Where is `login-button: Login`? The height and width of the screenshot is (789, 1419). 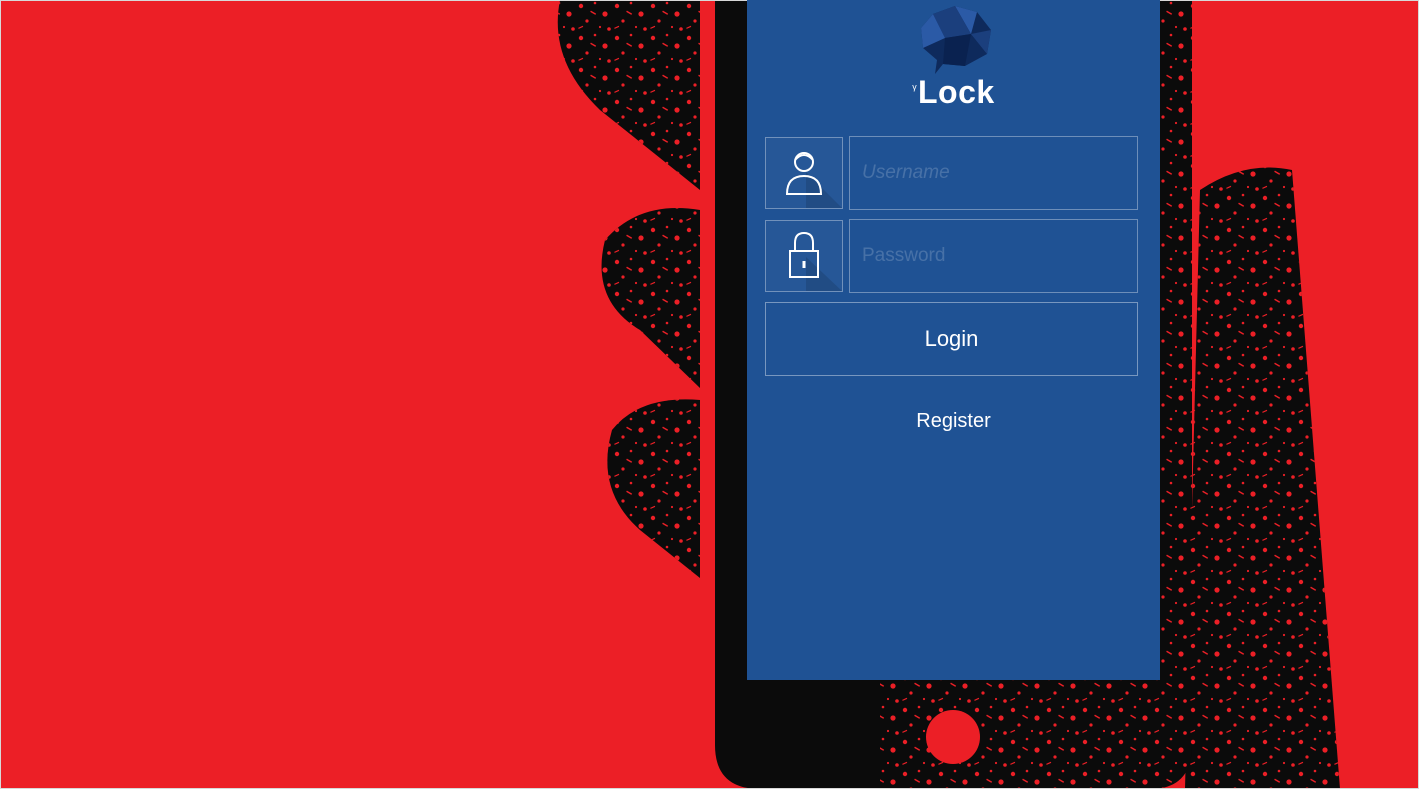
login-button: Login is located at coordinates (951, 339).